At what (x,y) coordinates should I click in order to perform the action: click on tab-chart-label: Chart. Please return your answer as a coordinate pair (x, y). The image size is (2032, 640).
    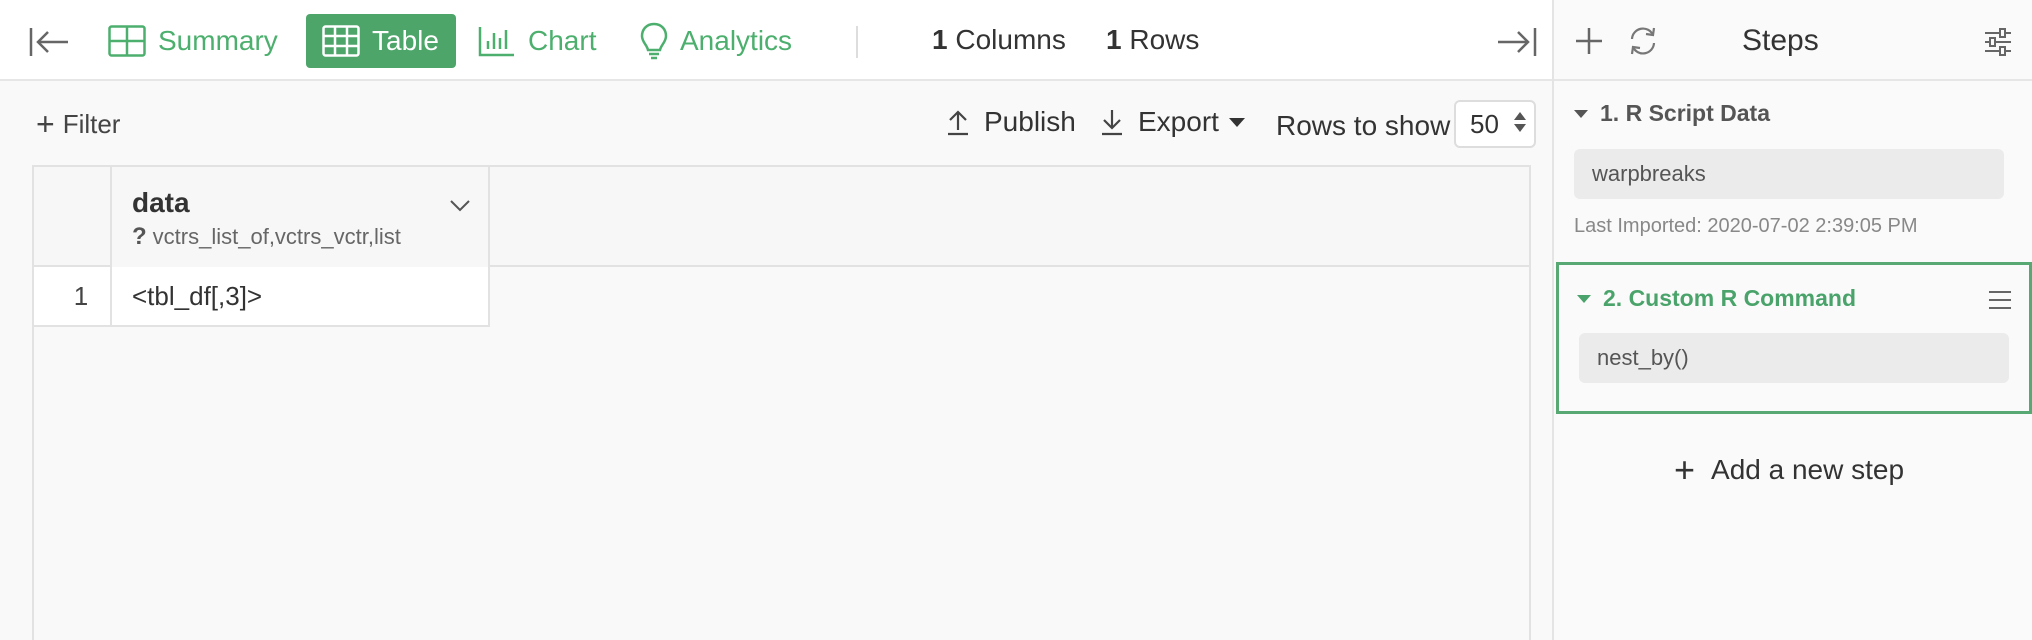
    Looking at the image, I should click on (562, 40).